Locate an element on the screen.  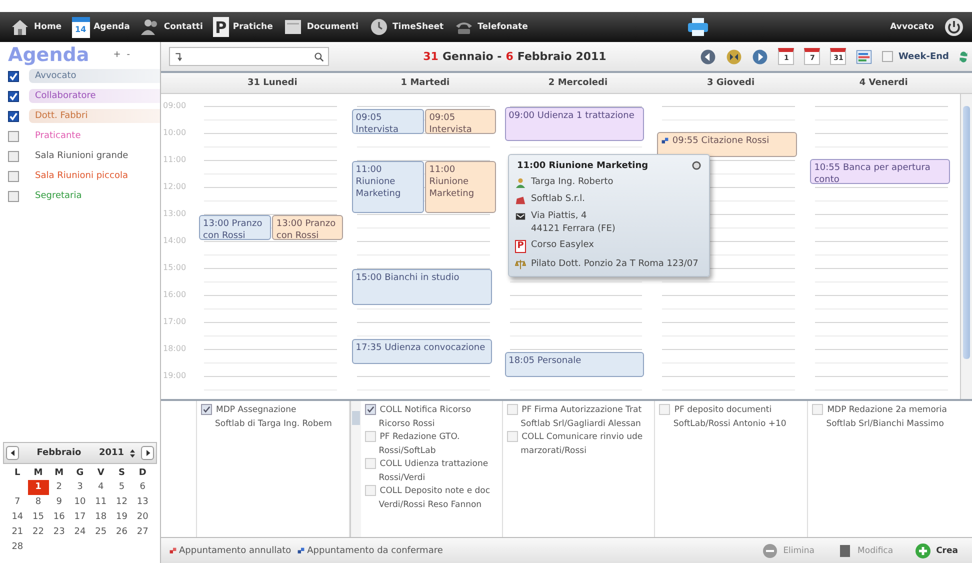
year-spinner: 2011 is located at coordinates (111, 453).